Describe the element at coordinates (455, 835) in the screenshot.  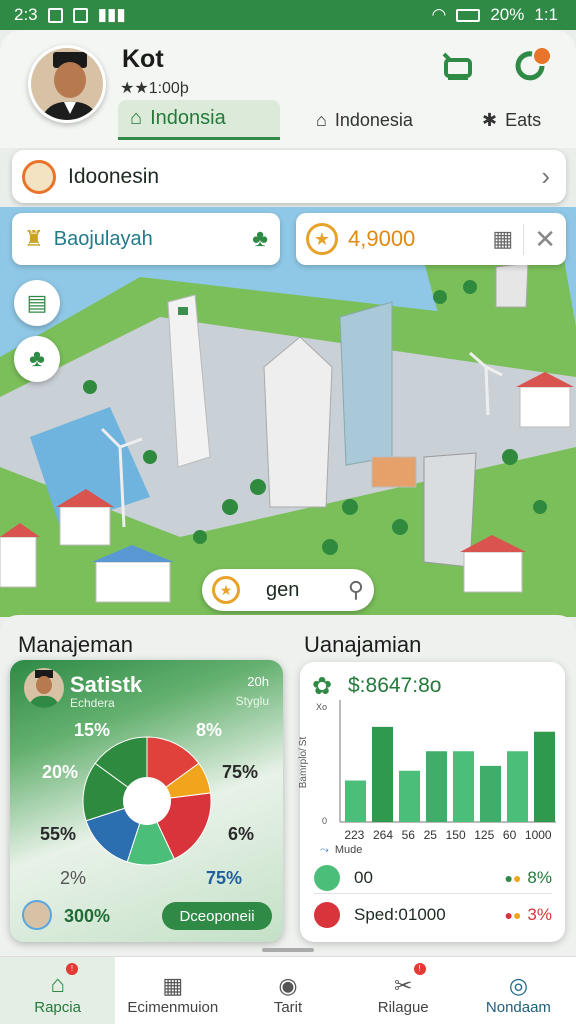
I see `bar-x-label: 150` at that location.